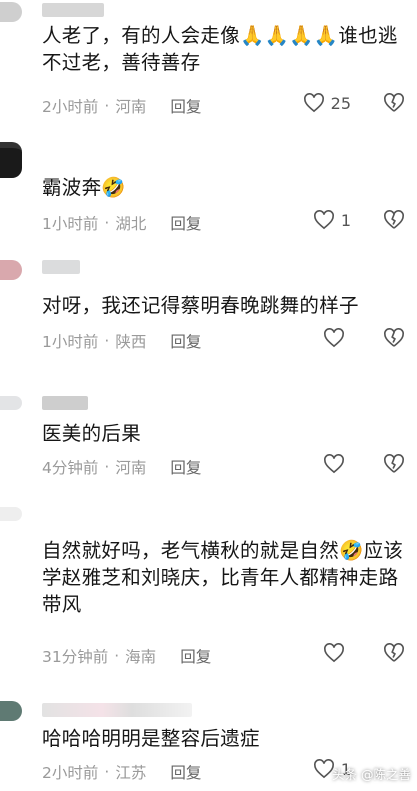  What do you see at coordinates (200, 305) in the screenshot?
I see `comment-text: 对呀，我还记得蔡明春晚跳舞的样子` at bounding box center [200, 305].